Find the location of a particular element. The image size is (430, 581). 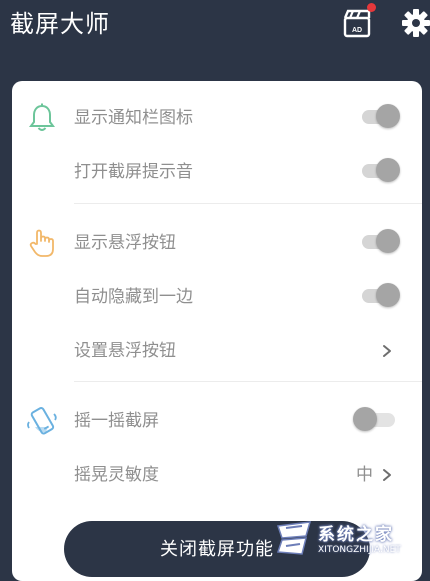

notification-dot is located at coordinates (371, 7).